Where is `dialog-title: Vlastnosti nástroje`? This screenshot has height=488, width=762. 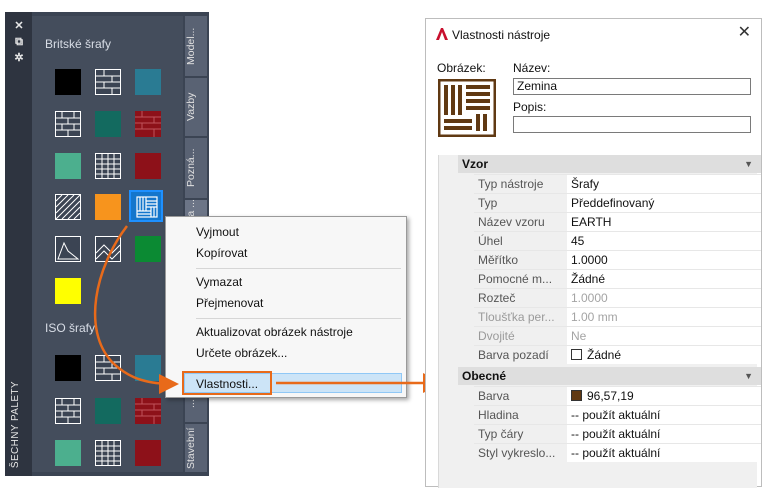 dialog-title: Vlastnosti nástroje is located at coordinates (501, 35).